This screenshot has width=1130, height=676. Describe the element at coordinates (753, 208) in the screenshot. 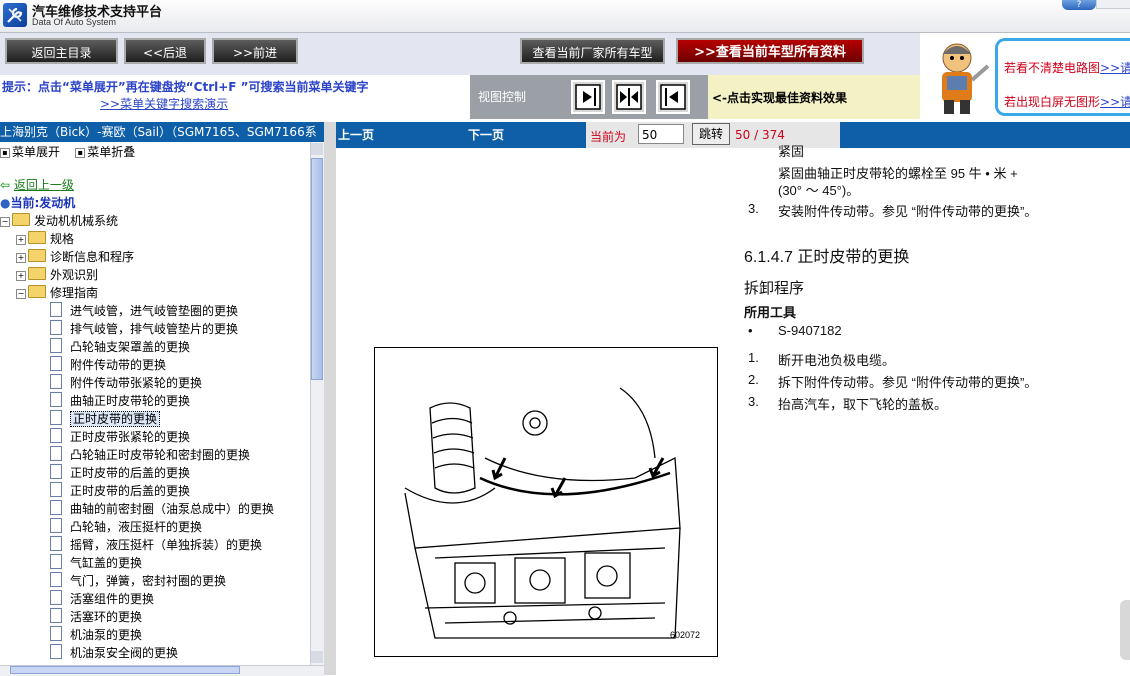

I see `step-number: 3.` at that location.